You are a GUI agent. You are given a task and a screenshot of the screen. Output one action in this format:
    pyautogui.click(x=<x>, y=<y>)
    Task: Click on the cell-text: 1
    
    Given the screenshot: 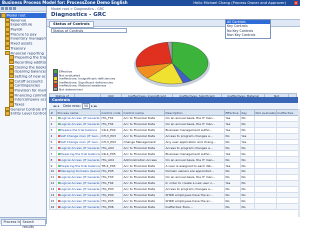 What is the action you would take?
    pyautogui.click(x=51, y=118)
    